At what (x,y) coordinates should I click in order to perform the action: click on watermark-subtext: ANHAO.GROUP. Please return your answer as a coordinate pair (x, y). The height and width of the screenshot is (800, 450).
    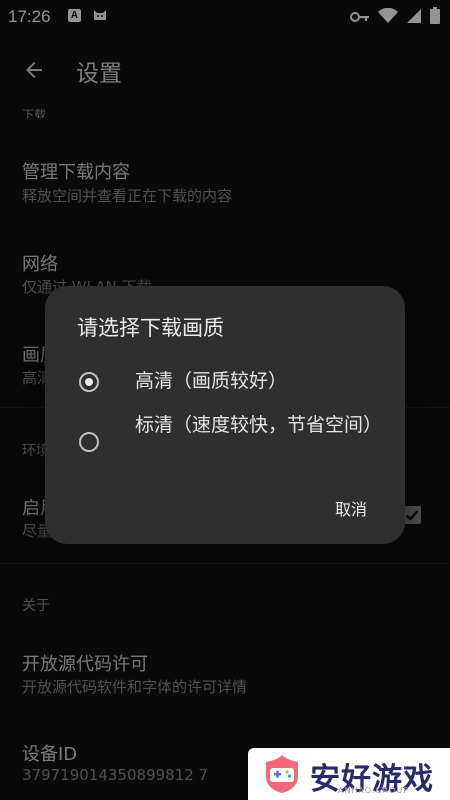
    Looking at the image, I should click on (374, 790).